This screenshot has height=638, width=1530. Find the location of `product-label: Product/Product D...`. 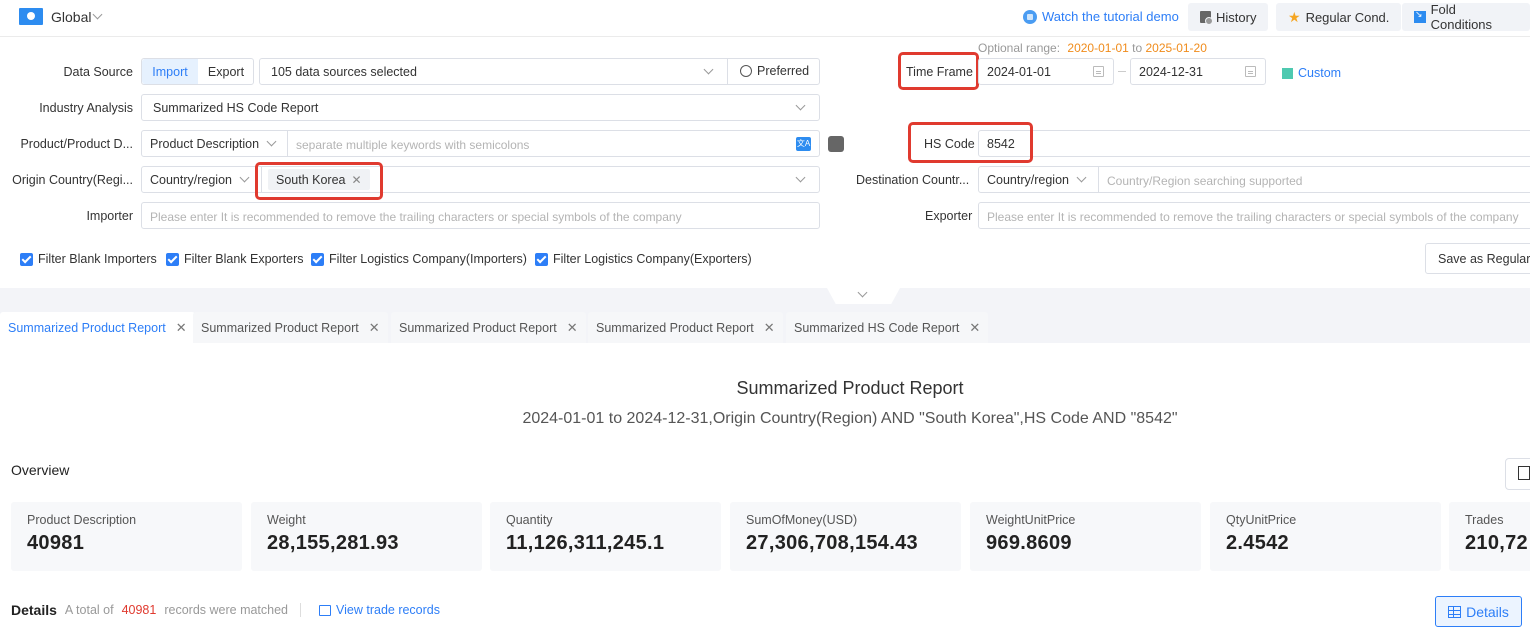

product-label: Product/Product D... is located at coordinates (76, 144).